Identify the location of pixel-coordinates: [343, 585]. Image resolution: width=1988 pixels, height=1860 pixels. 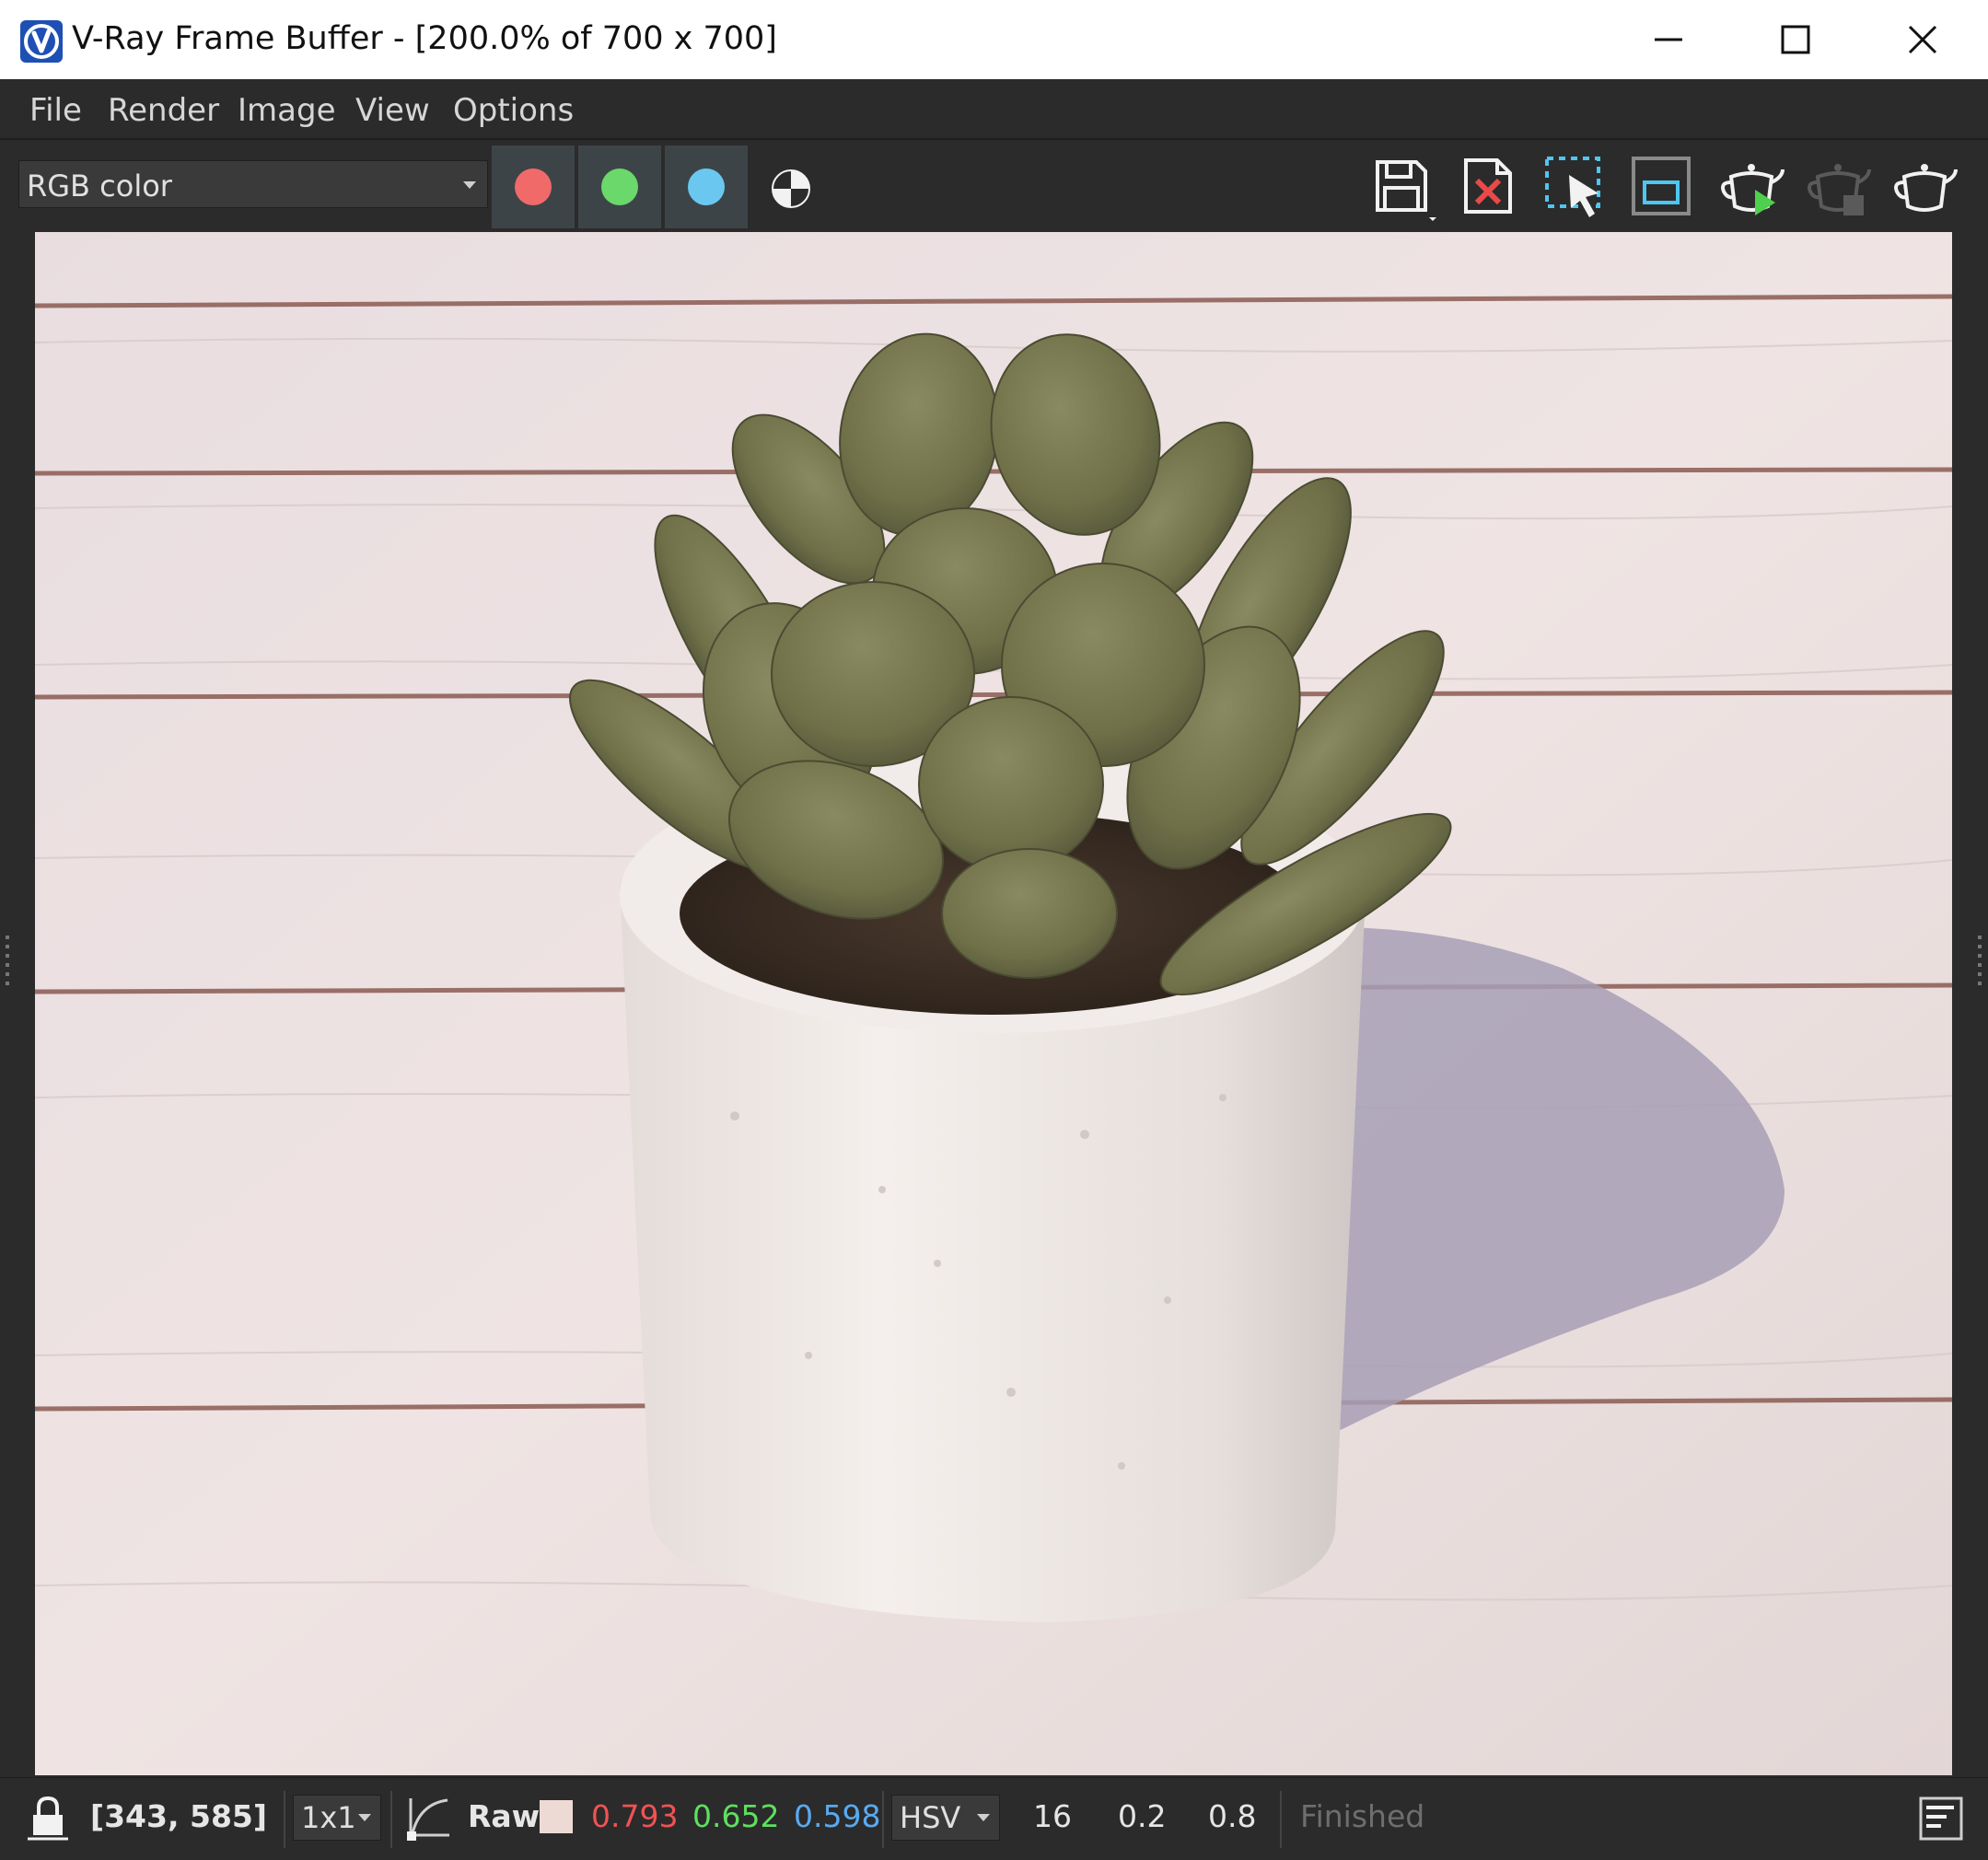
(179, 1816).